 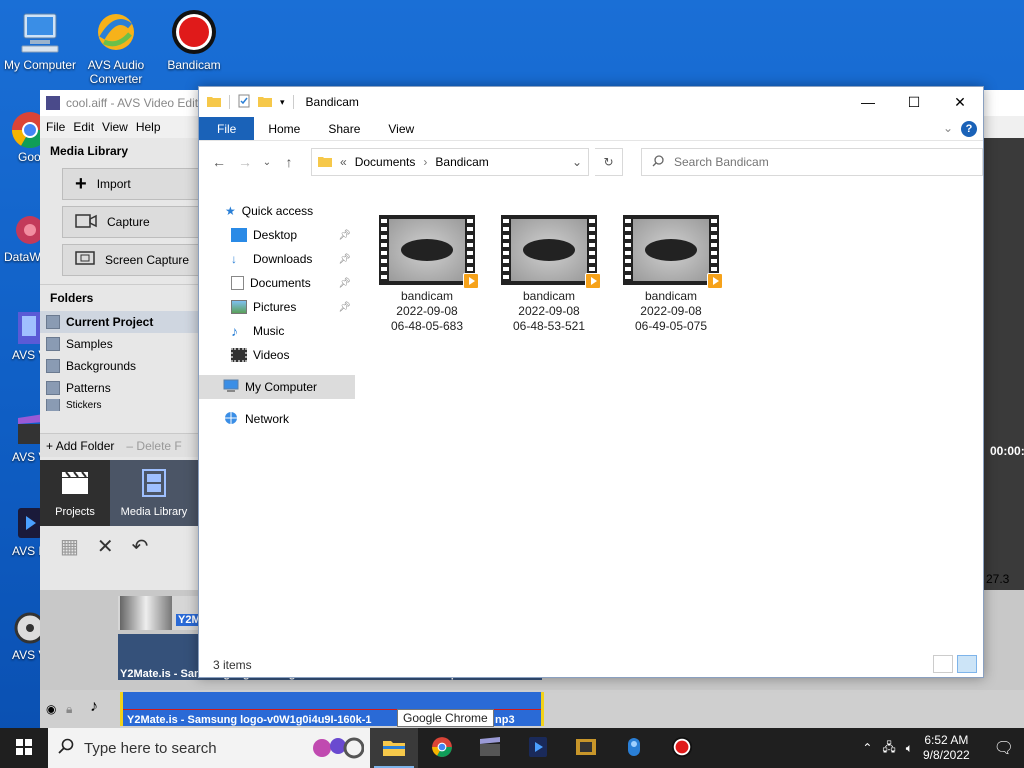 What do you see at coordinates (55, 127) in the screenshot?
I see `menu-file: File` at bounding box center [55, 127].